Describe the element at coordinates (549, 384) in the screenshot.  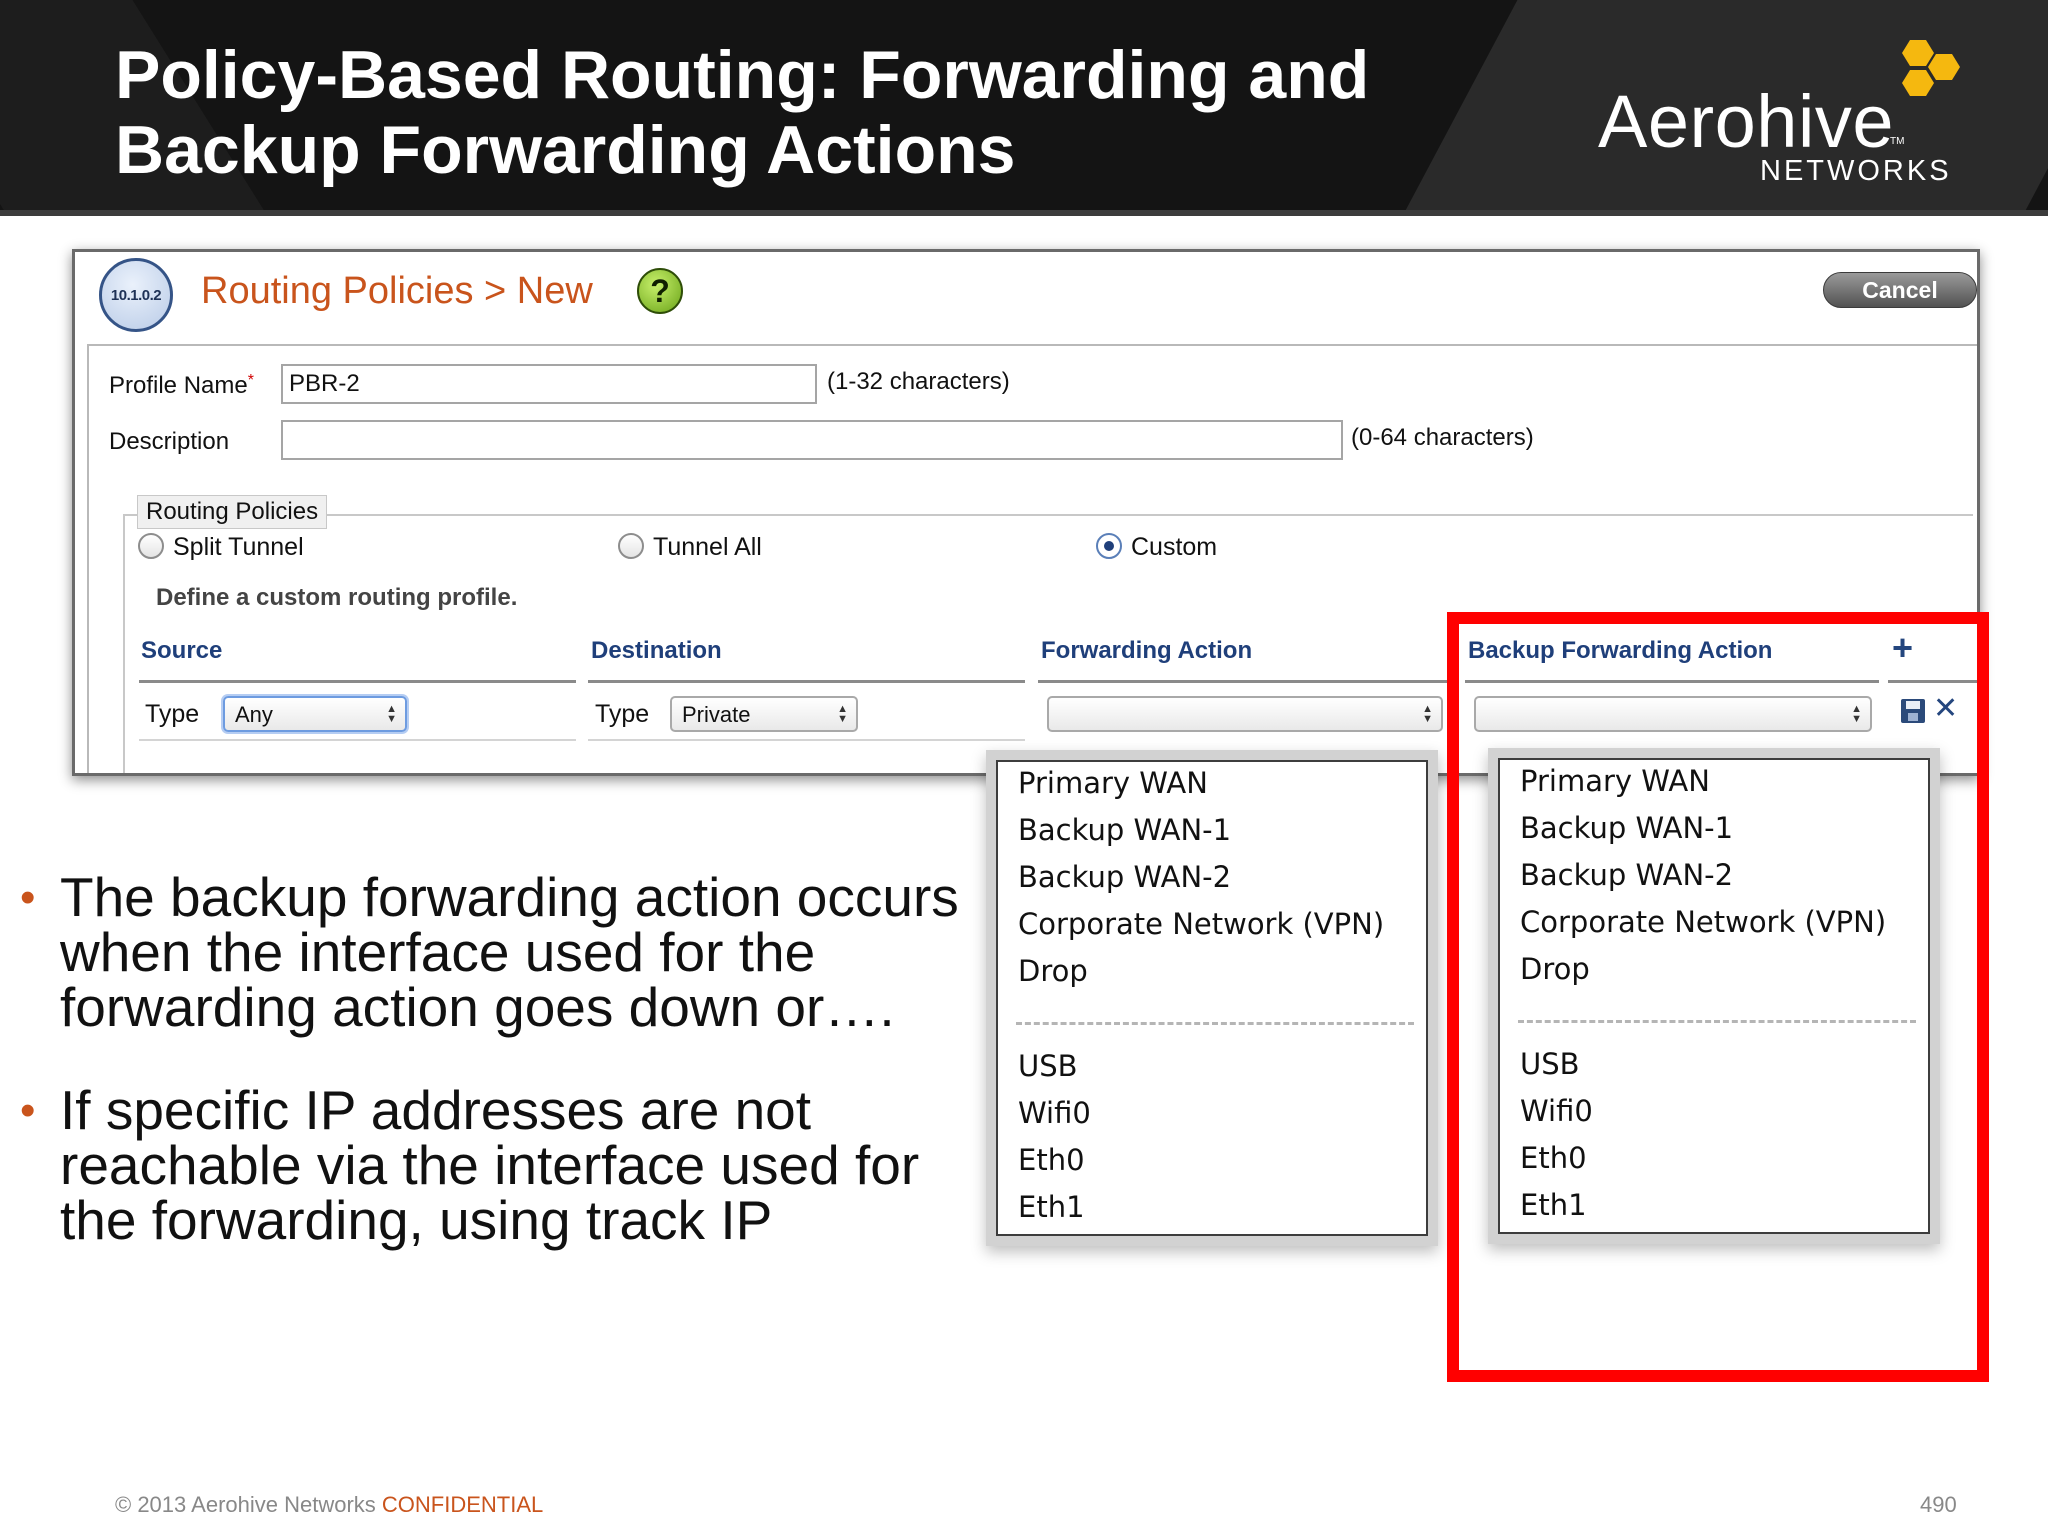
I see `profile-name-input` at that location.